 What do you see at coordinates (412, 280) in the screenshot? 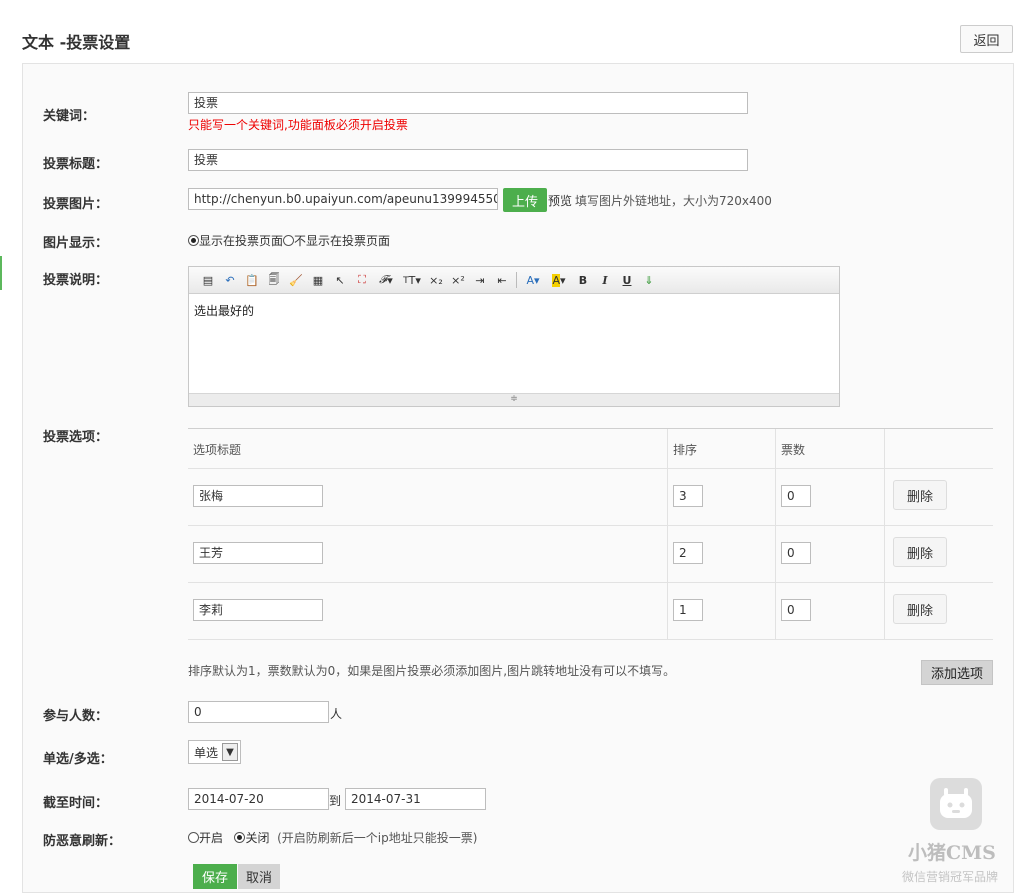
I see `font-size-icon: T T▾` at bounding box center [412, 280].